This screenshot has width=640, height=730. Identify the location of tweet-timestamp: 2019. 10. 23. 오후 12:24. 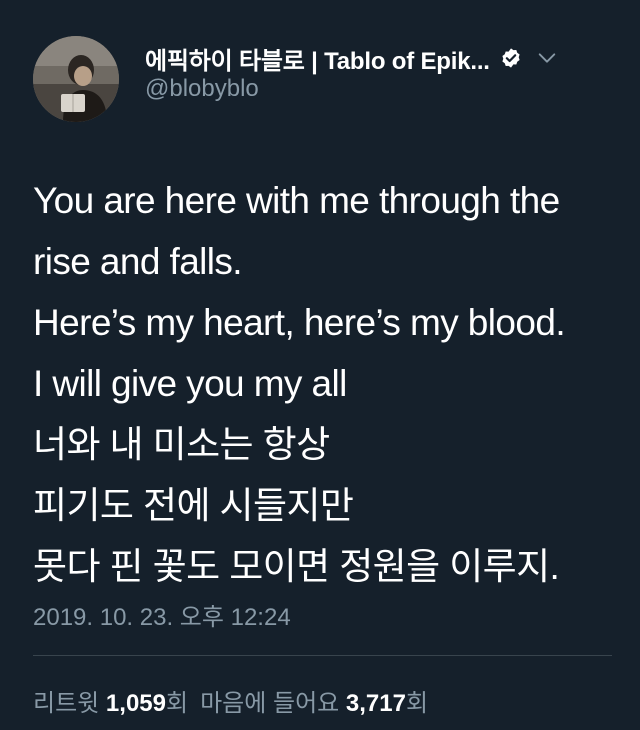
(162, 614).